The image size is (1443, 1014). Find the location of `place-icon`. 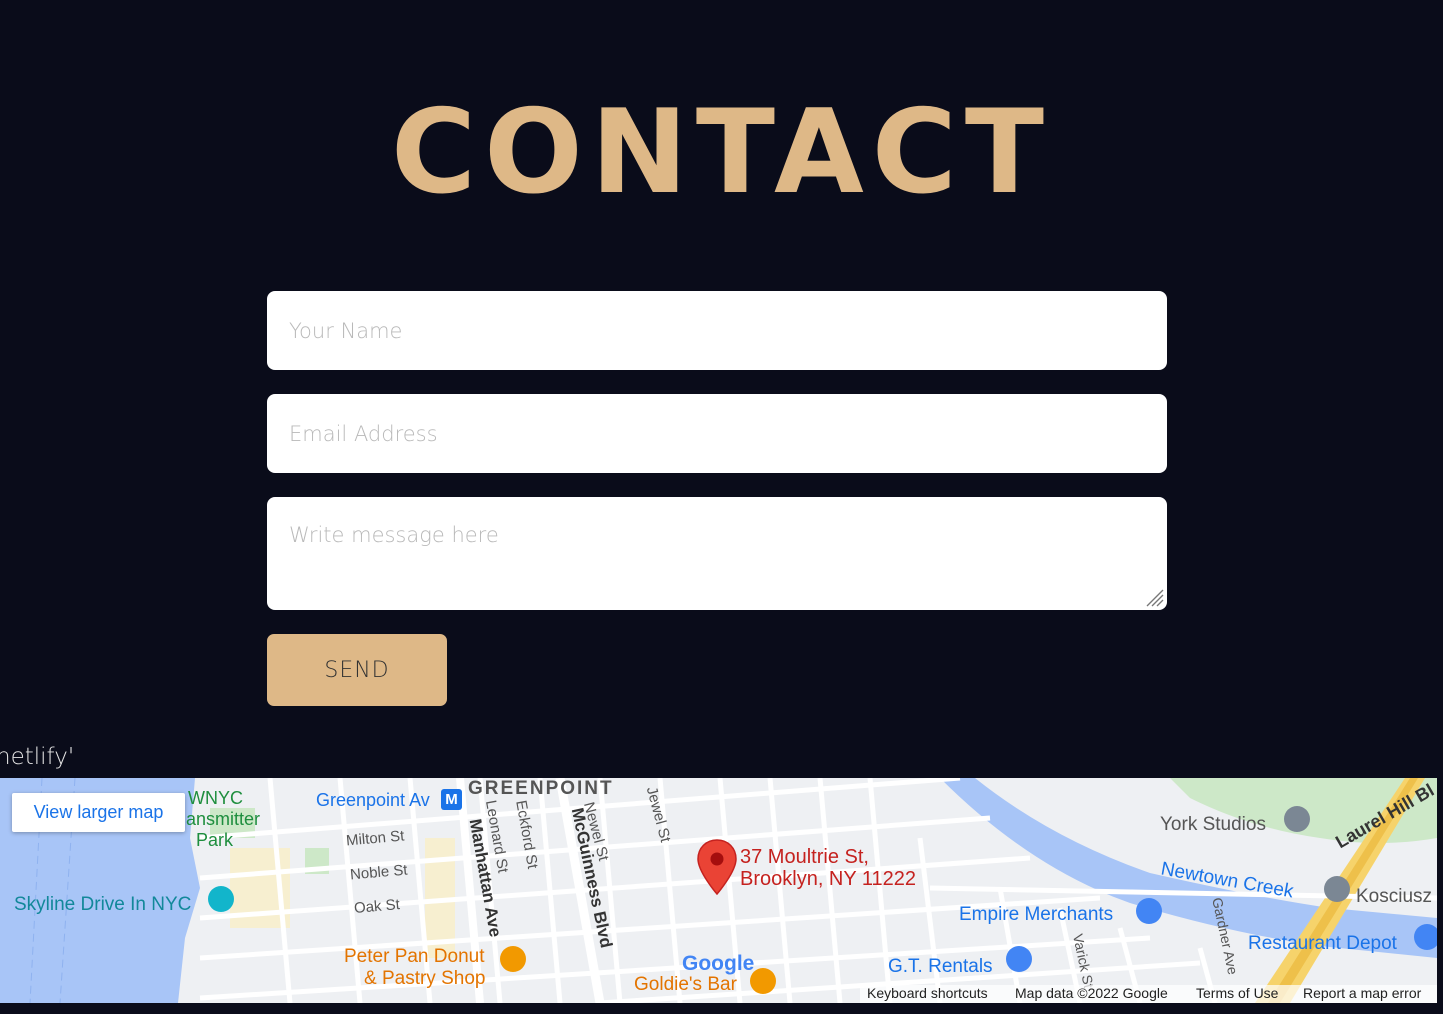

place-icon is located at coordinates (1297, 819).